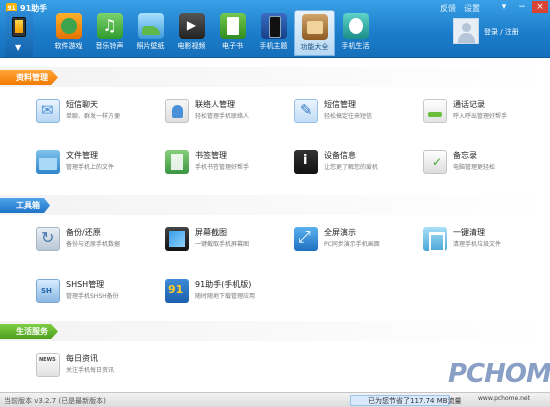 This screenshot has height=407, width=550. Describe the element at coordinates (96, 112) in the screenshot. I see `feature-sms-chat: 短信聊天 单聊、群发一样方便` at that location.